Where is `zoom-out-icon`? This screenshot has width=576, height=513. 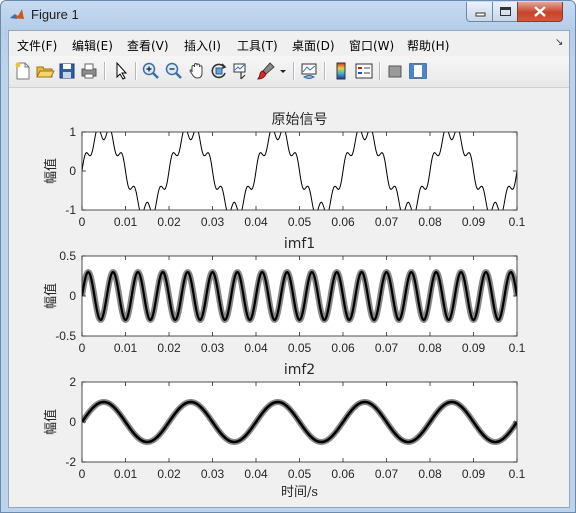
zoom-out-icon is located at coordinates (174, 71).